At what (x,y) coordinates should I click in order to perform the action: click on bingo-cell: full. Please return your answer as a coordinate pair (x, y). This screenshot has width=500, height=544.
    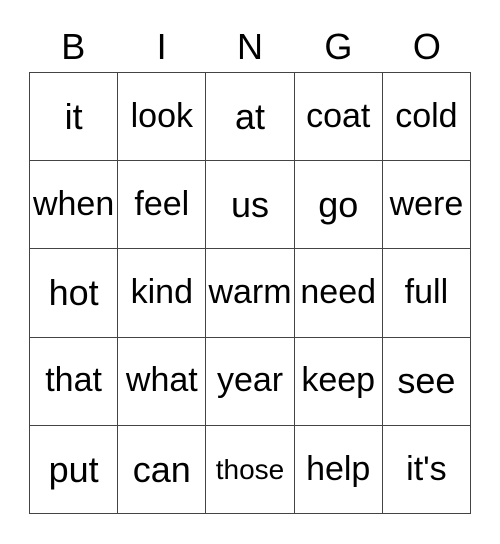
    Looking at the image, I should click on (427, 293).